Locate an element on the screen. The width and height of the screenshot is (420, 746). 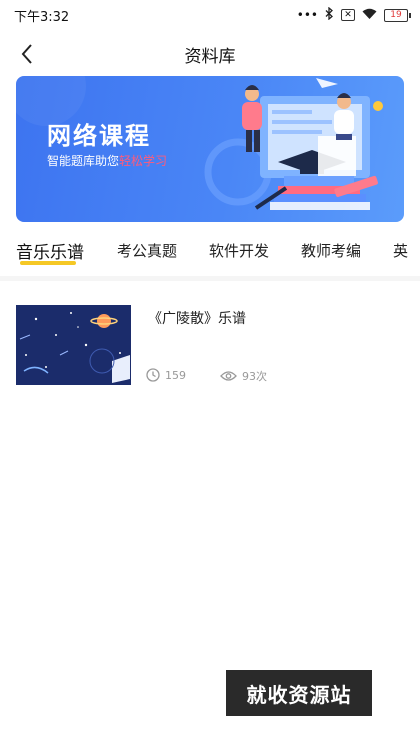
item-duration-value: 159 is located at coordinates (175, 375).